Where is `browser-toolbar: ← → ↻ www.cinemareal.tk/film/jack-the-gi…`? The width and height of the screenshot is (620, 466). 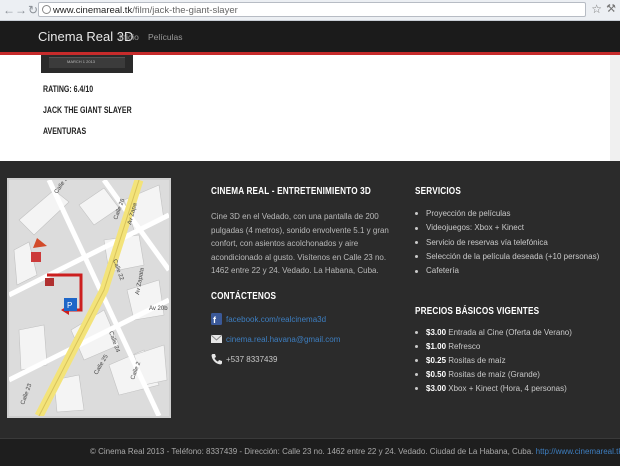 browser-toolbar: ← → ↻ www.cinemareal.tk/film/jack-the-gi… is located at coordinates (310, 10).